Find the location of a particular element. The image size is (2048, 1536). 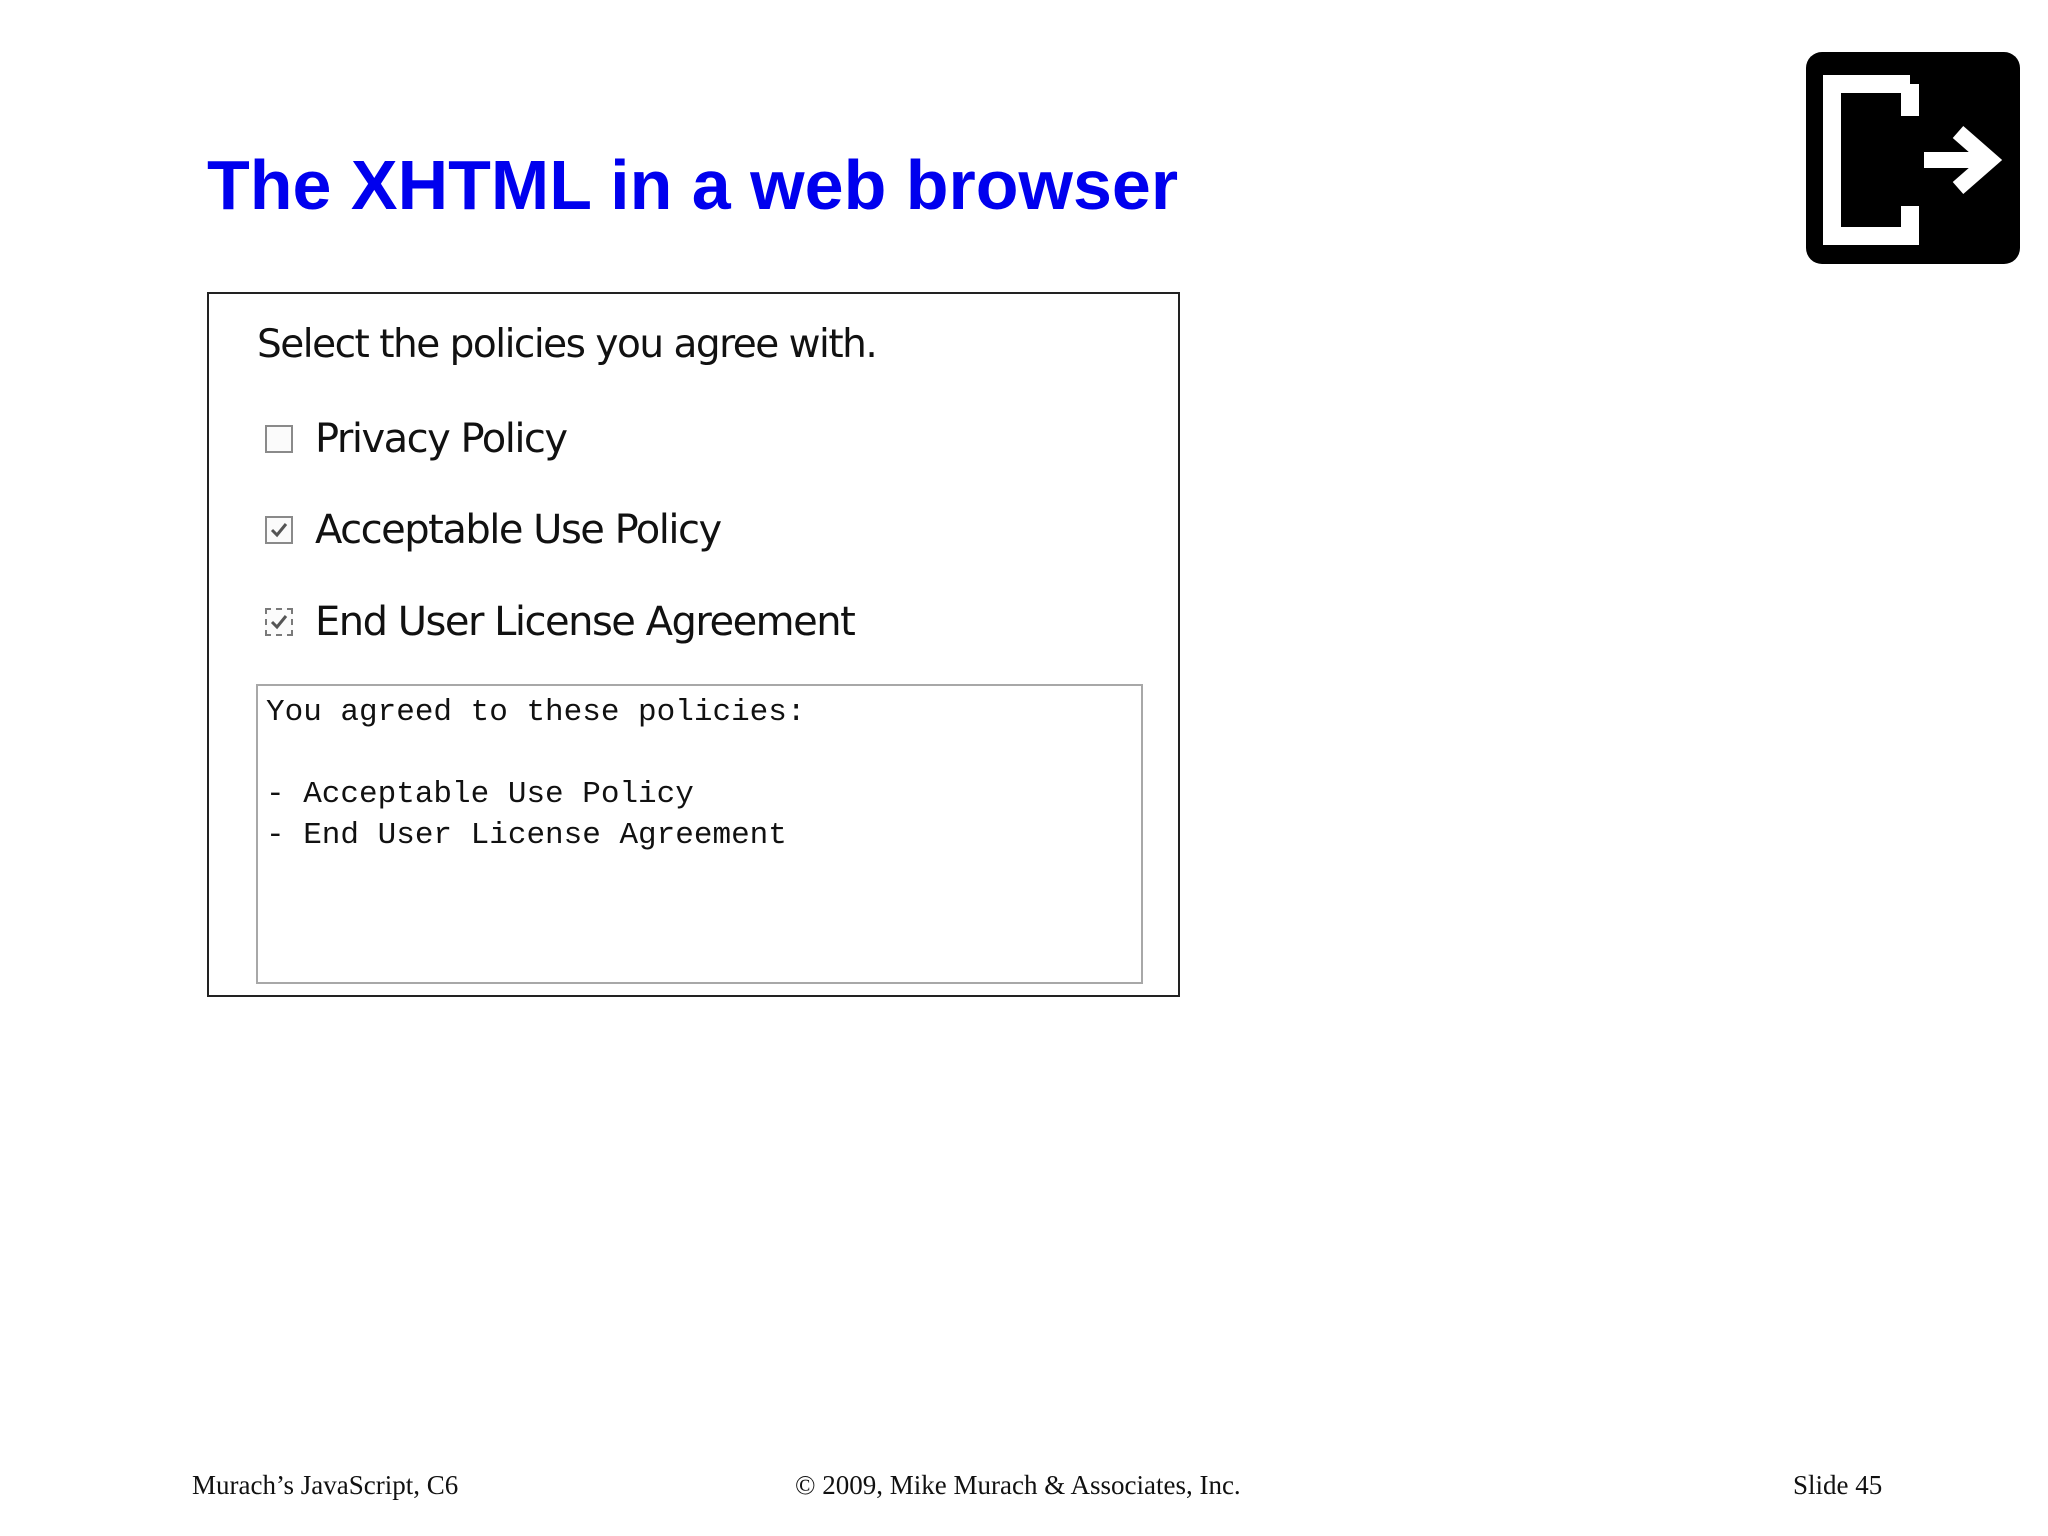

privacy-policy-checkbox is located at coordinates (279, 439).